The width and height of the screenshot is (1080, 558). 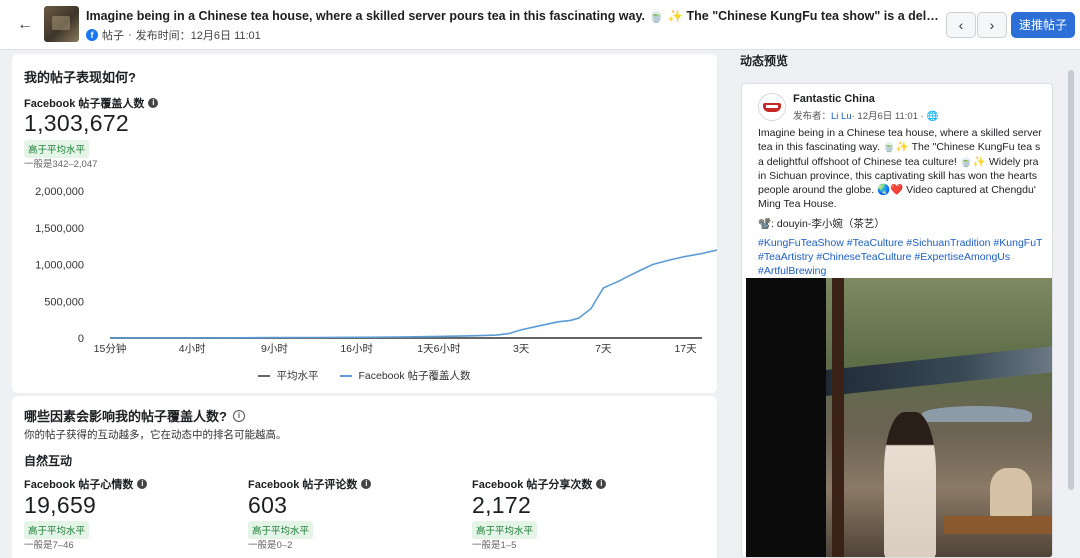 What do you see at coordinates (812, 116) in the screenshot?
I see `publisher-label: 发布者：` at bounding box center [812, 116].